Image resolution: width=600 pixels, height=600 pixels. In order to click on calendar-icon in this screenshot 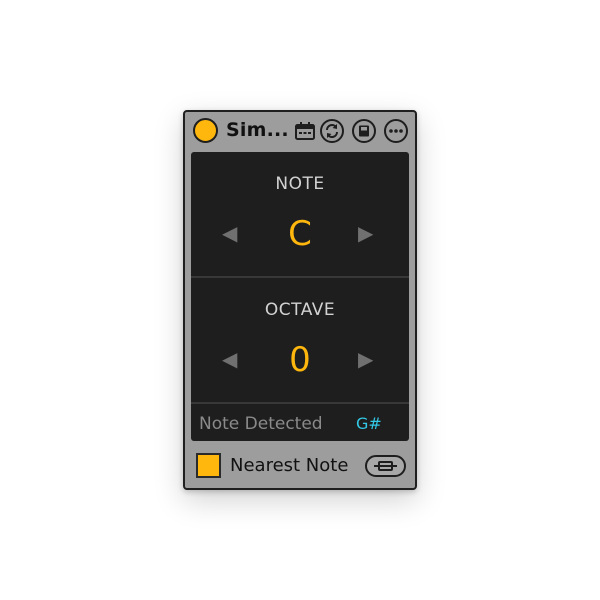, I will do `click(305, 131)`.